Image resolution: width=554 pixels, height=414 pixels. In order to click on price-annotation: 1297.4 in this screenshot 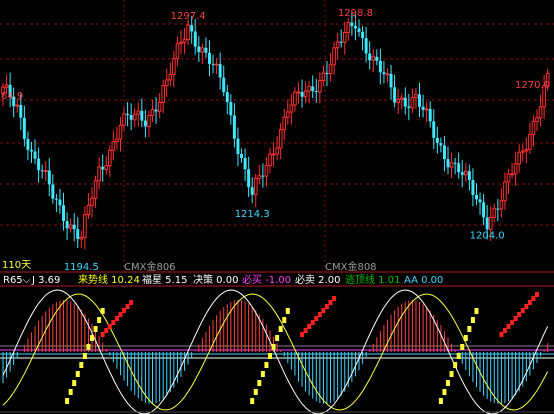, I will do `click(188, 16)`.